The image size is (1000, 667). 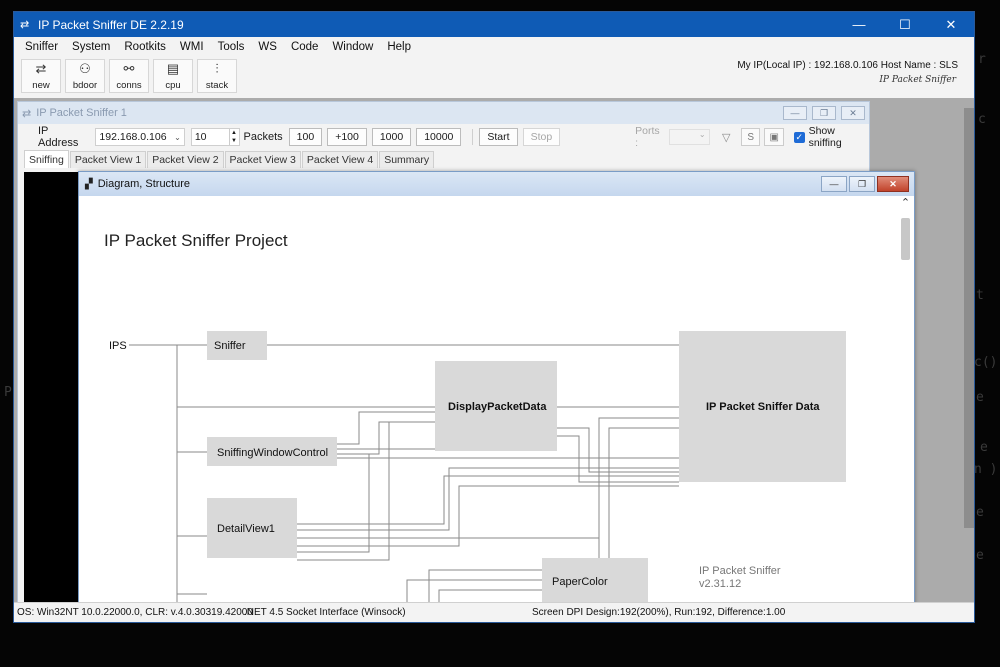 I want to click on ports-select: ⌄, so click(x=689, y=137).